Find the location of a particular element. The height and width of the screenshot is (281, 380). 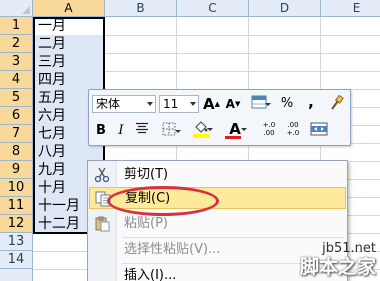

row-header-3: 3 is located at coordinates (16, 62).